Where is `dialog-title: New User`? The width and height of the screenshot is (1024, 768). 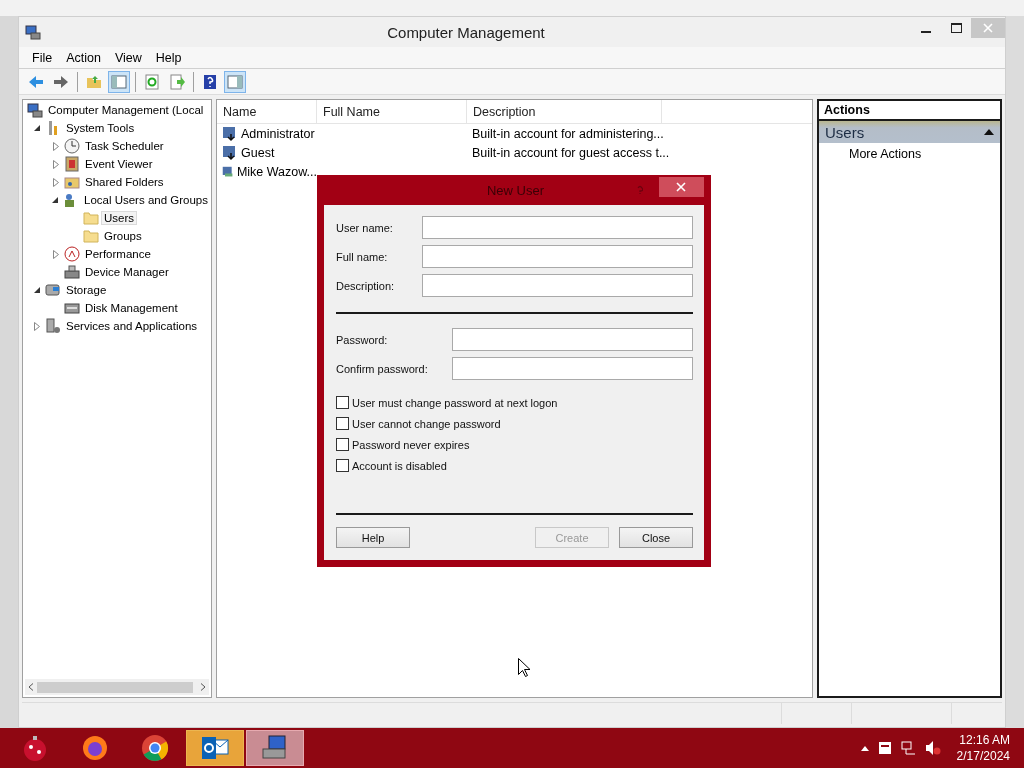
dialog-title: New User is located at coordinates (515, 190).